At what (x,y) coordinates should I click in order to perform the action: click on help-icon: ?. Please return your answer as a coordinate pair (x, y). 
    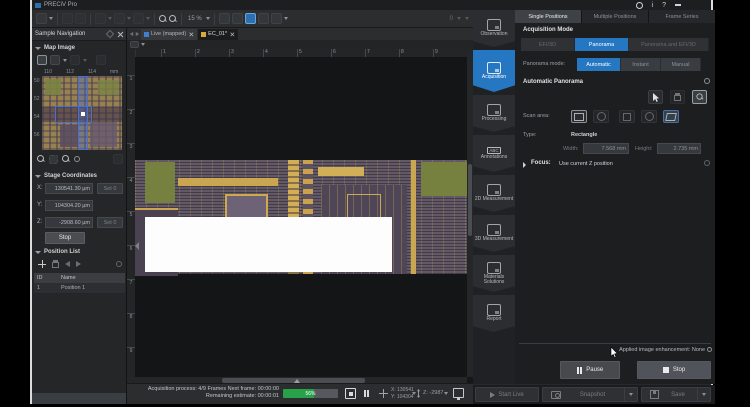
    Looking at the image, I should click on (664, 5).